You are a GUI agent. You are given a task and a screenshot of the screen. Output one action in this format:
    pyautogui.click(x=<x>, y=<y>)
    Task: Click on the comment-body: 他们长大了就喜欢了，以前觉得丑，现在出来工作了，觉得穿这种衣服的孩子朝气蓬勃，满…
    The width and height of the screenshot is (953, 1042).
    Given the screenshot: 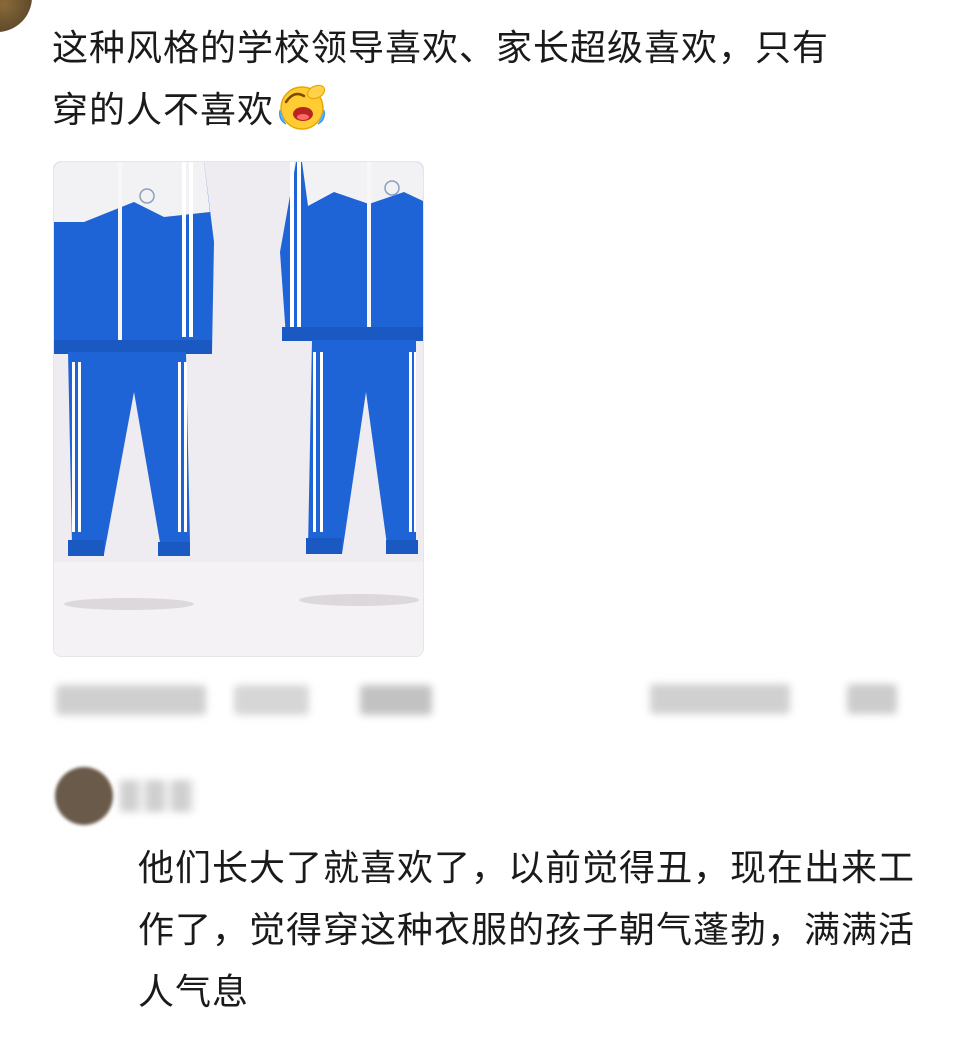 What is the action you would take?
    pyautogui.click(x=527, y=930)
    